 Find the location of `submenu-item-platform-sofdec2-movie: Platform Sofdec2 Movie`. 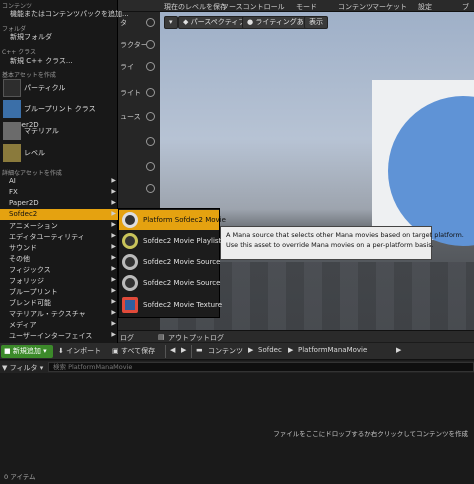

submenu-item-platform-sofdec2-movie: Platform Sofdec2 Movie is located at coordinates (172, 220).